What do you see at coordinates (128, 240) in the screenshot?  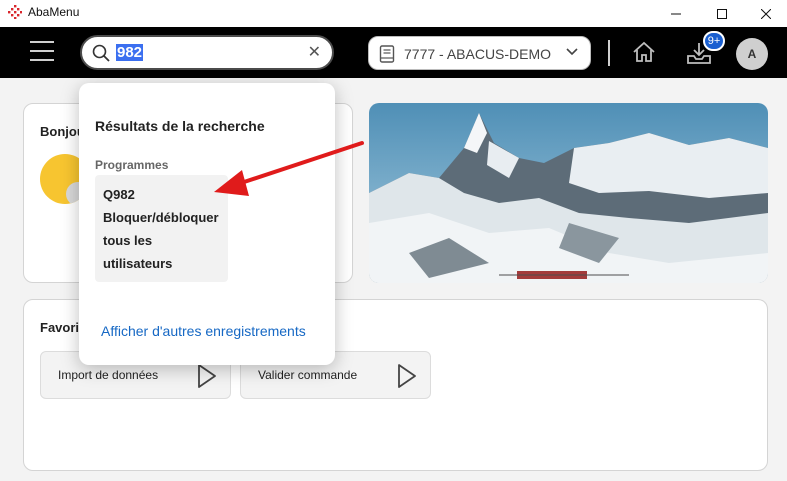 I see `result-title-line: tous les` at bounding box center [128, 240].